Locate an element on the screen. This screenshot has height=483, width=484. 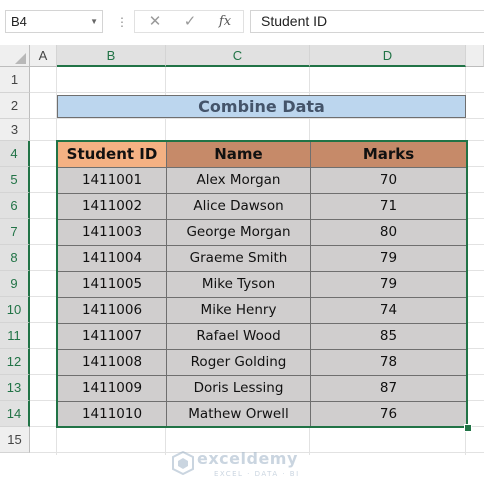
table-cell: Mathew Orwell is located at coordinates (238, 414).